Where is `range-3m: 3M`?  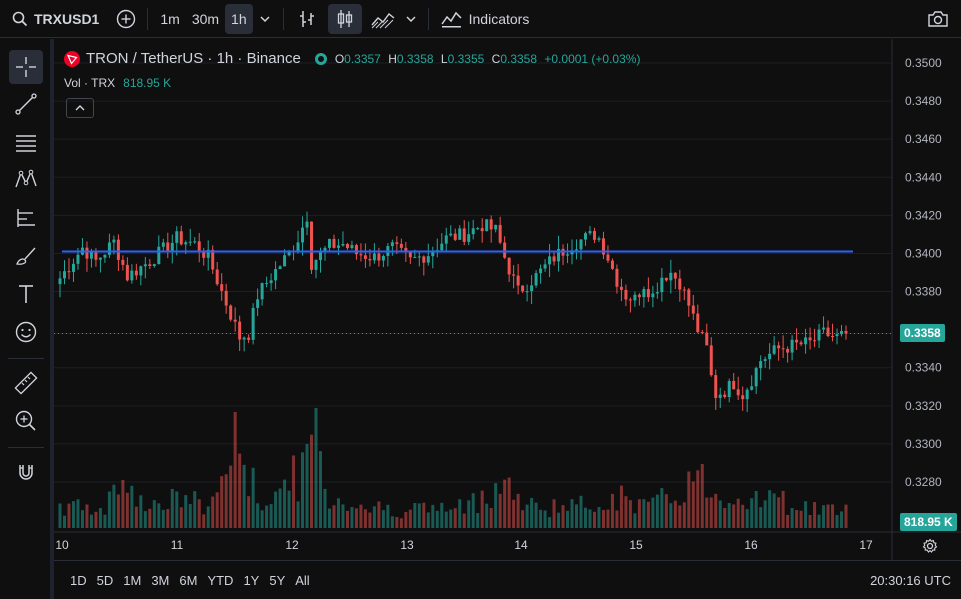
range-3m: 3M is located at coordinates (160, 580).